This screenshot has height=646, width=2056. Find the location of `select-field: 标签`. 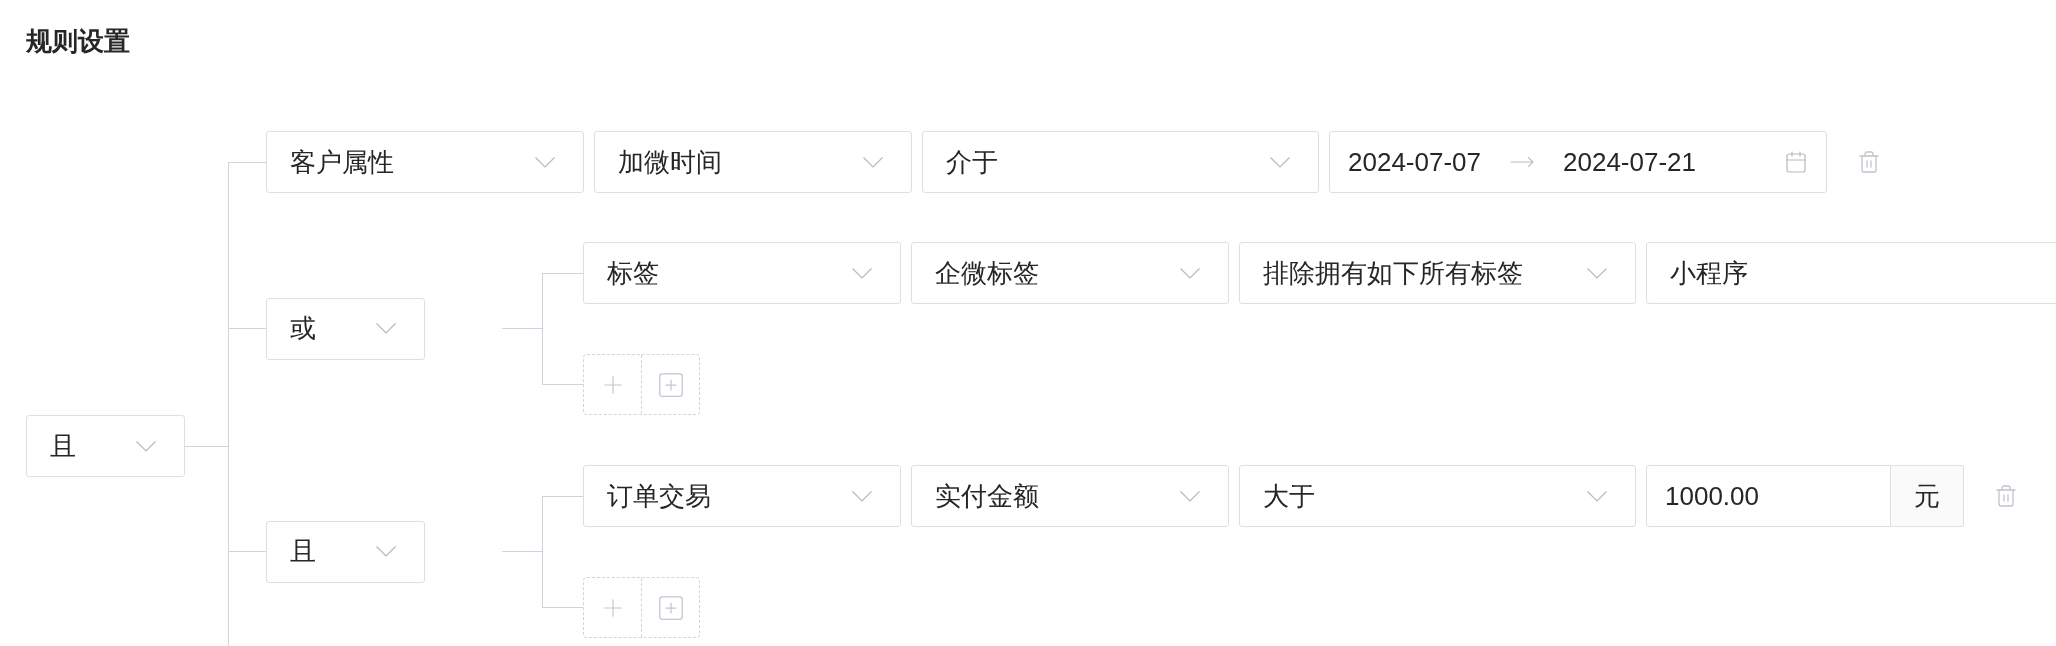

select-field: 标签 is located at coordinates (742, 273).